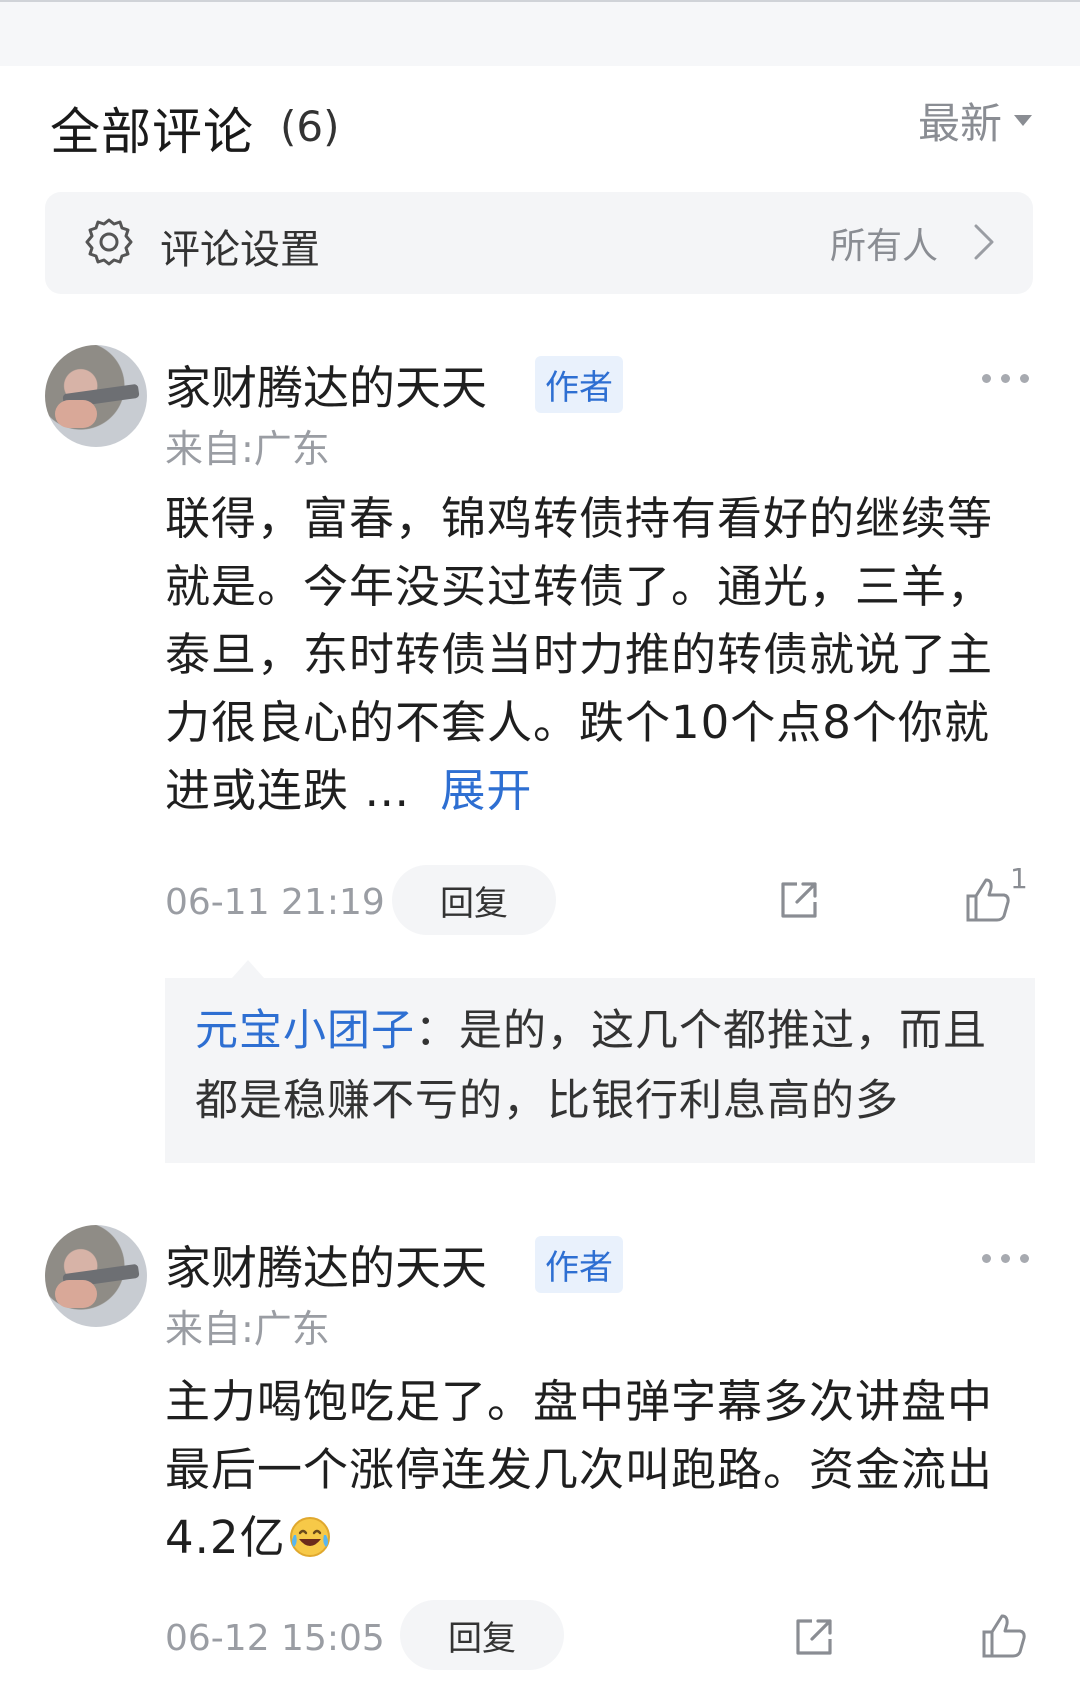 The image size is (1080, 1703). I want to click on sub-reply-text: 元宝小团子：是的，这几个都推过，而且都是稳赚不亏的，比银行利息高的多, so click(605, 1066).